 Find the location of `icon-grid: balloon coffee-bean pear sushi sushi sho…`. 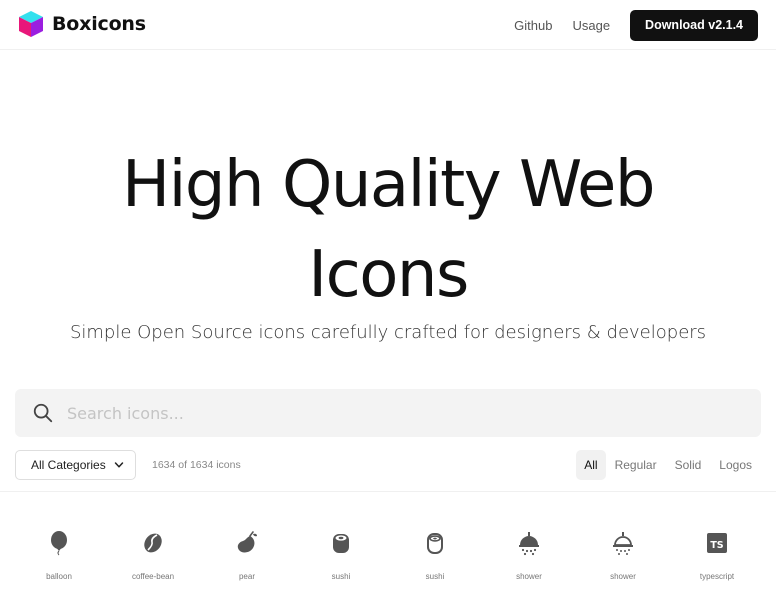

icon-grid: balloon coffee-bean pear sushi sushi sho… is located at coordinates (388, 555).